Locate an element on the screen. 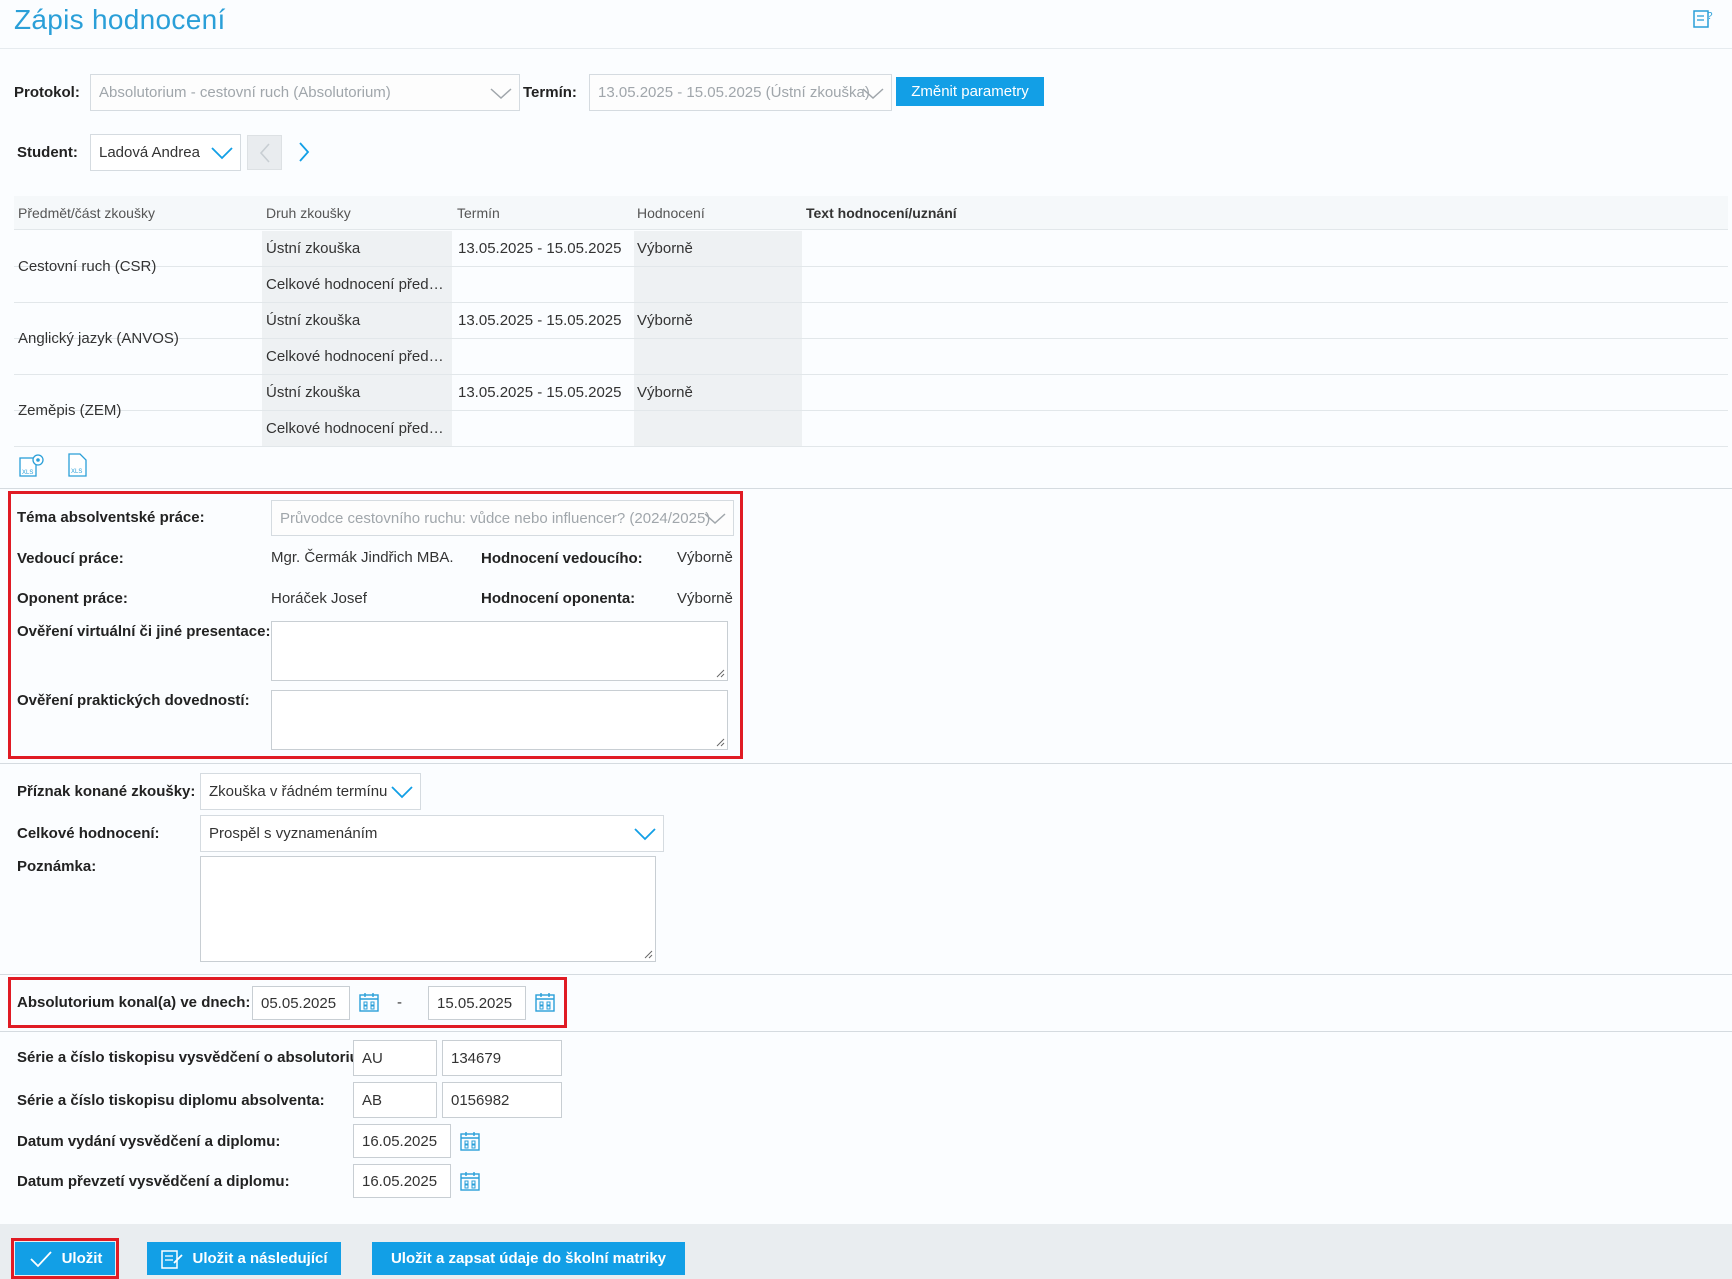 The width and height of the screenshot is (1732, 1279). title-divider is located at coordinates (866, 48).